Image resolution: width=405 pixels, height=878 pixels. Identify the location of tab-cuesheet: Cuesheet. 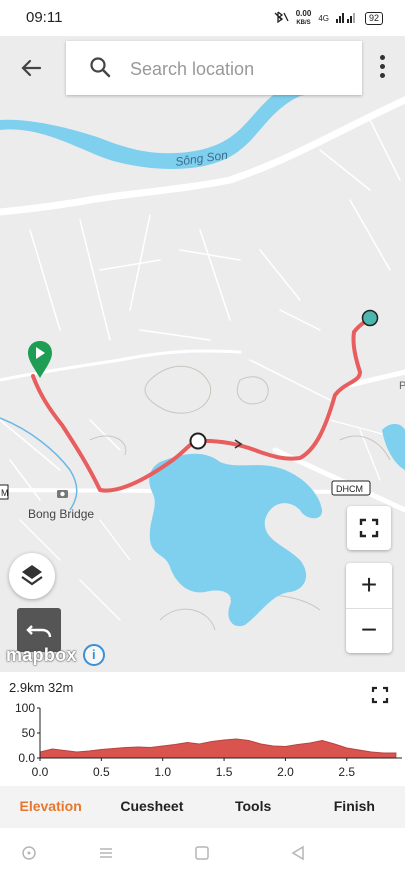
(151, 807).